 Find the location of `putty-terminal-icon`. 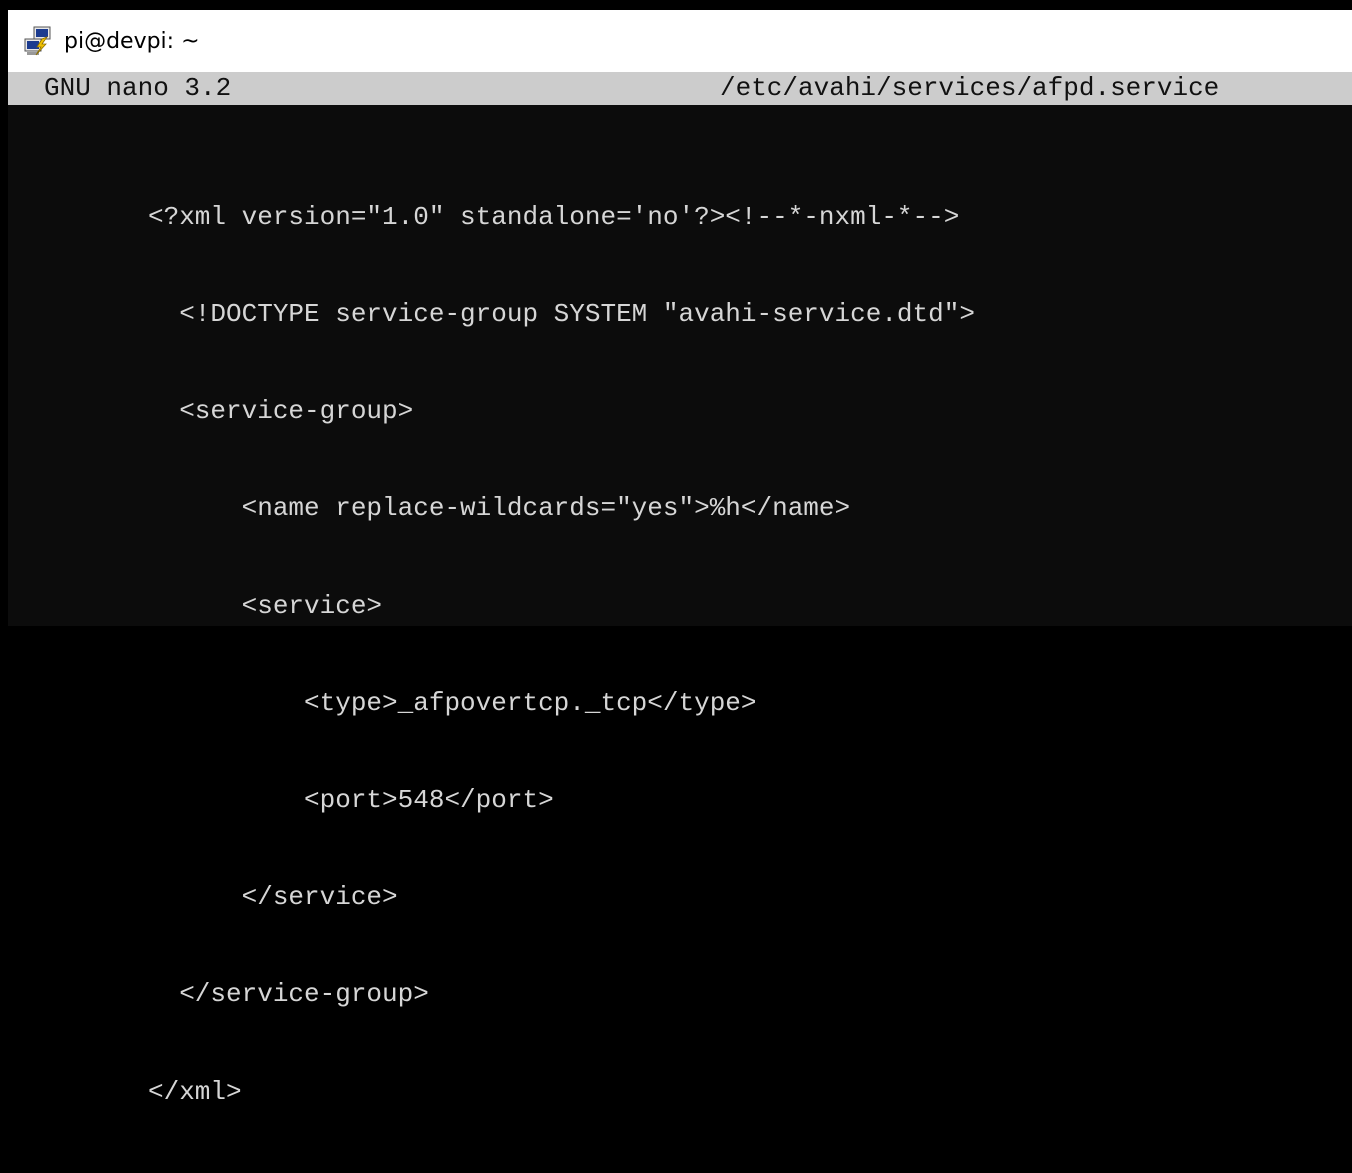

putty-terminal-icon is located at coordinates (39, 41).